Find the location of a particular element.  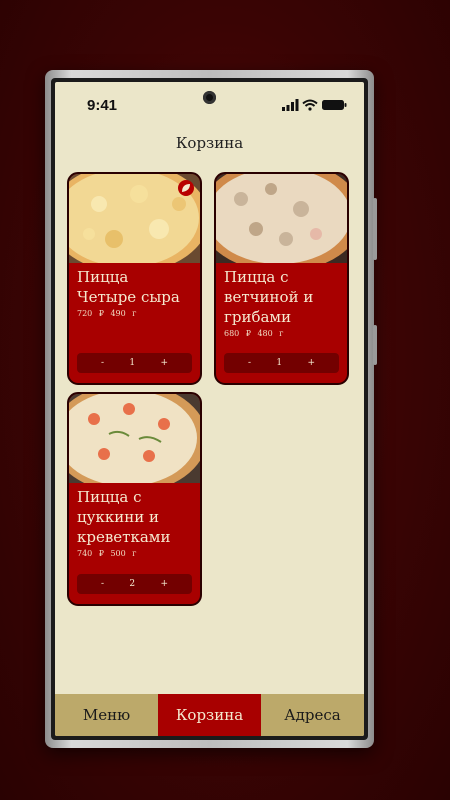

camera-icon is located at coordinates (209, 97).